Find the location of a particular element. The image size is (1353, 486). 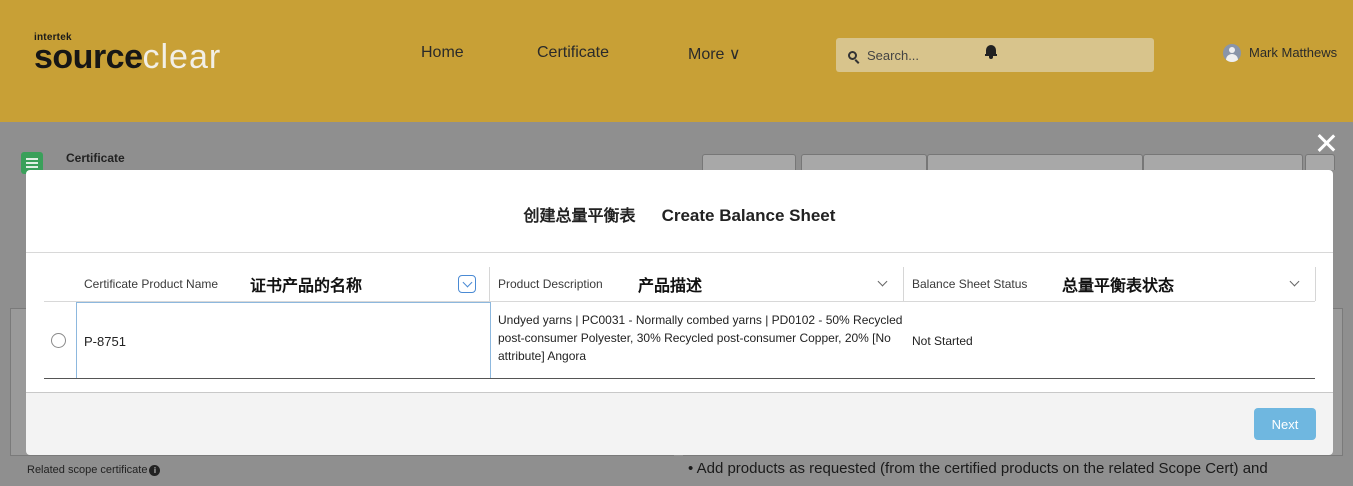

avatar is located at coordinates (1232, 53).